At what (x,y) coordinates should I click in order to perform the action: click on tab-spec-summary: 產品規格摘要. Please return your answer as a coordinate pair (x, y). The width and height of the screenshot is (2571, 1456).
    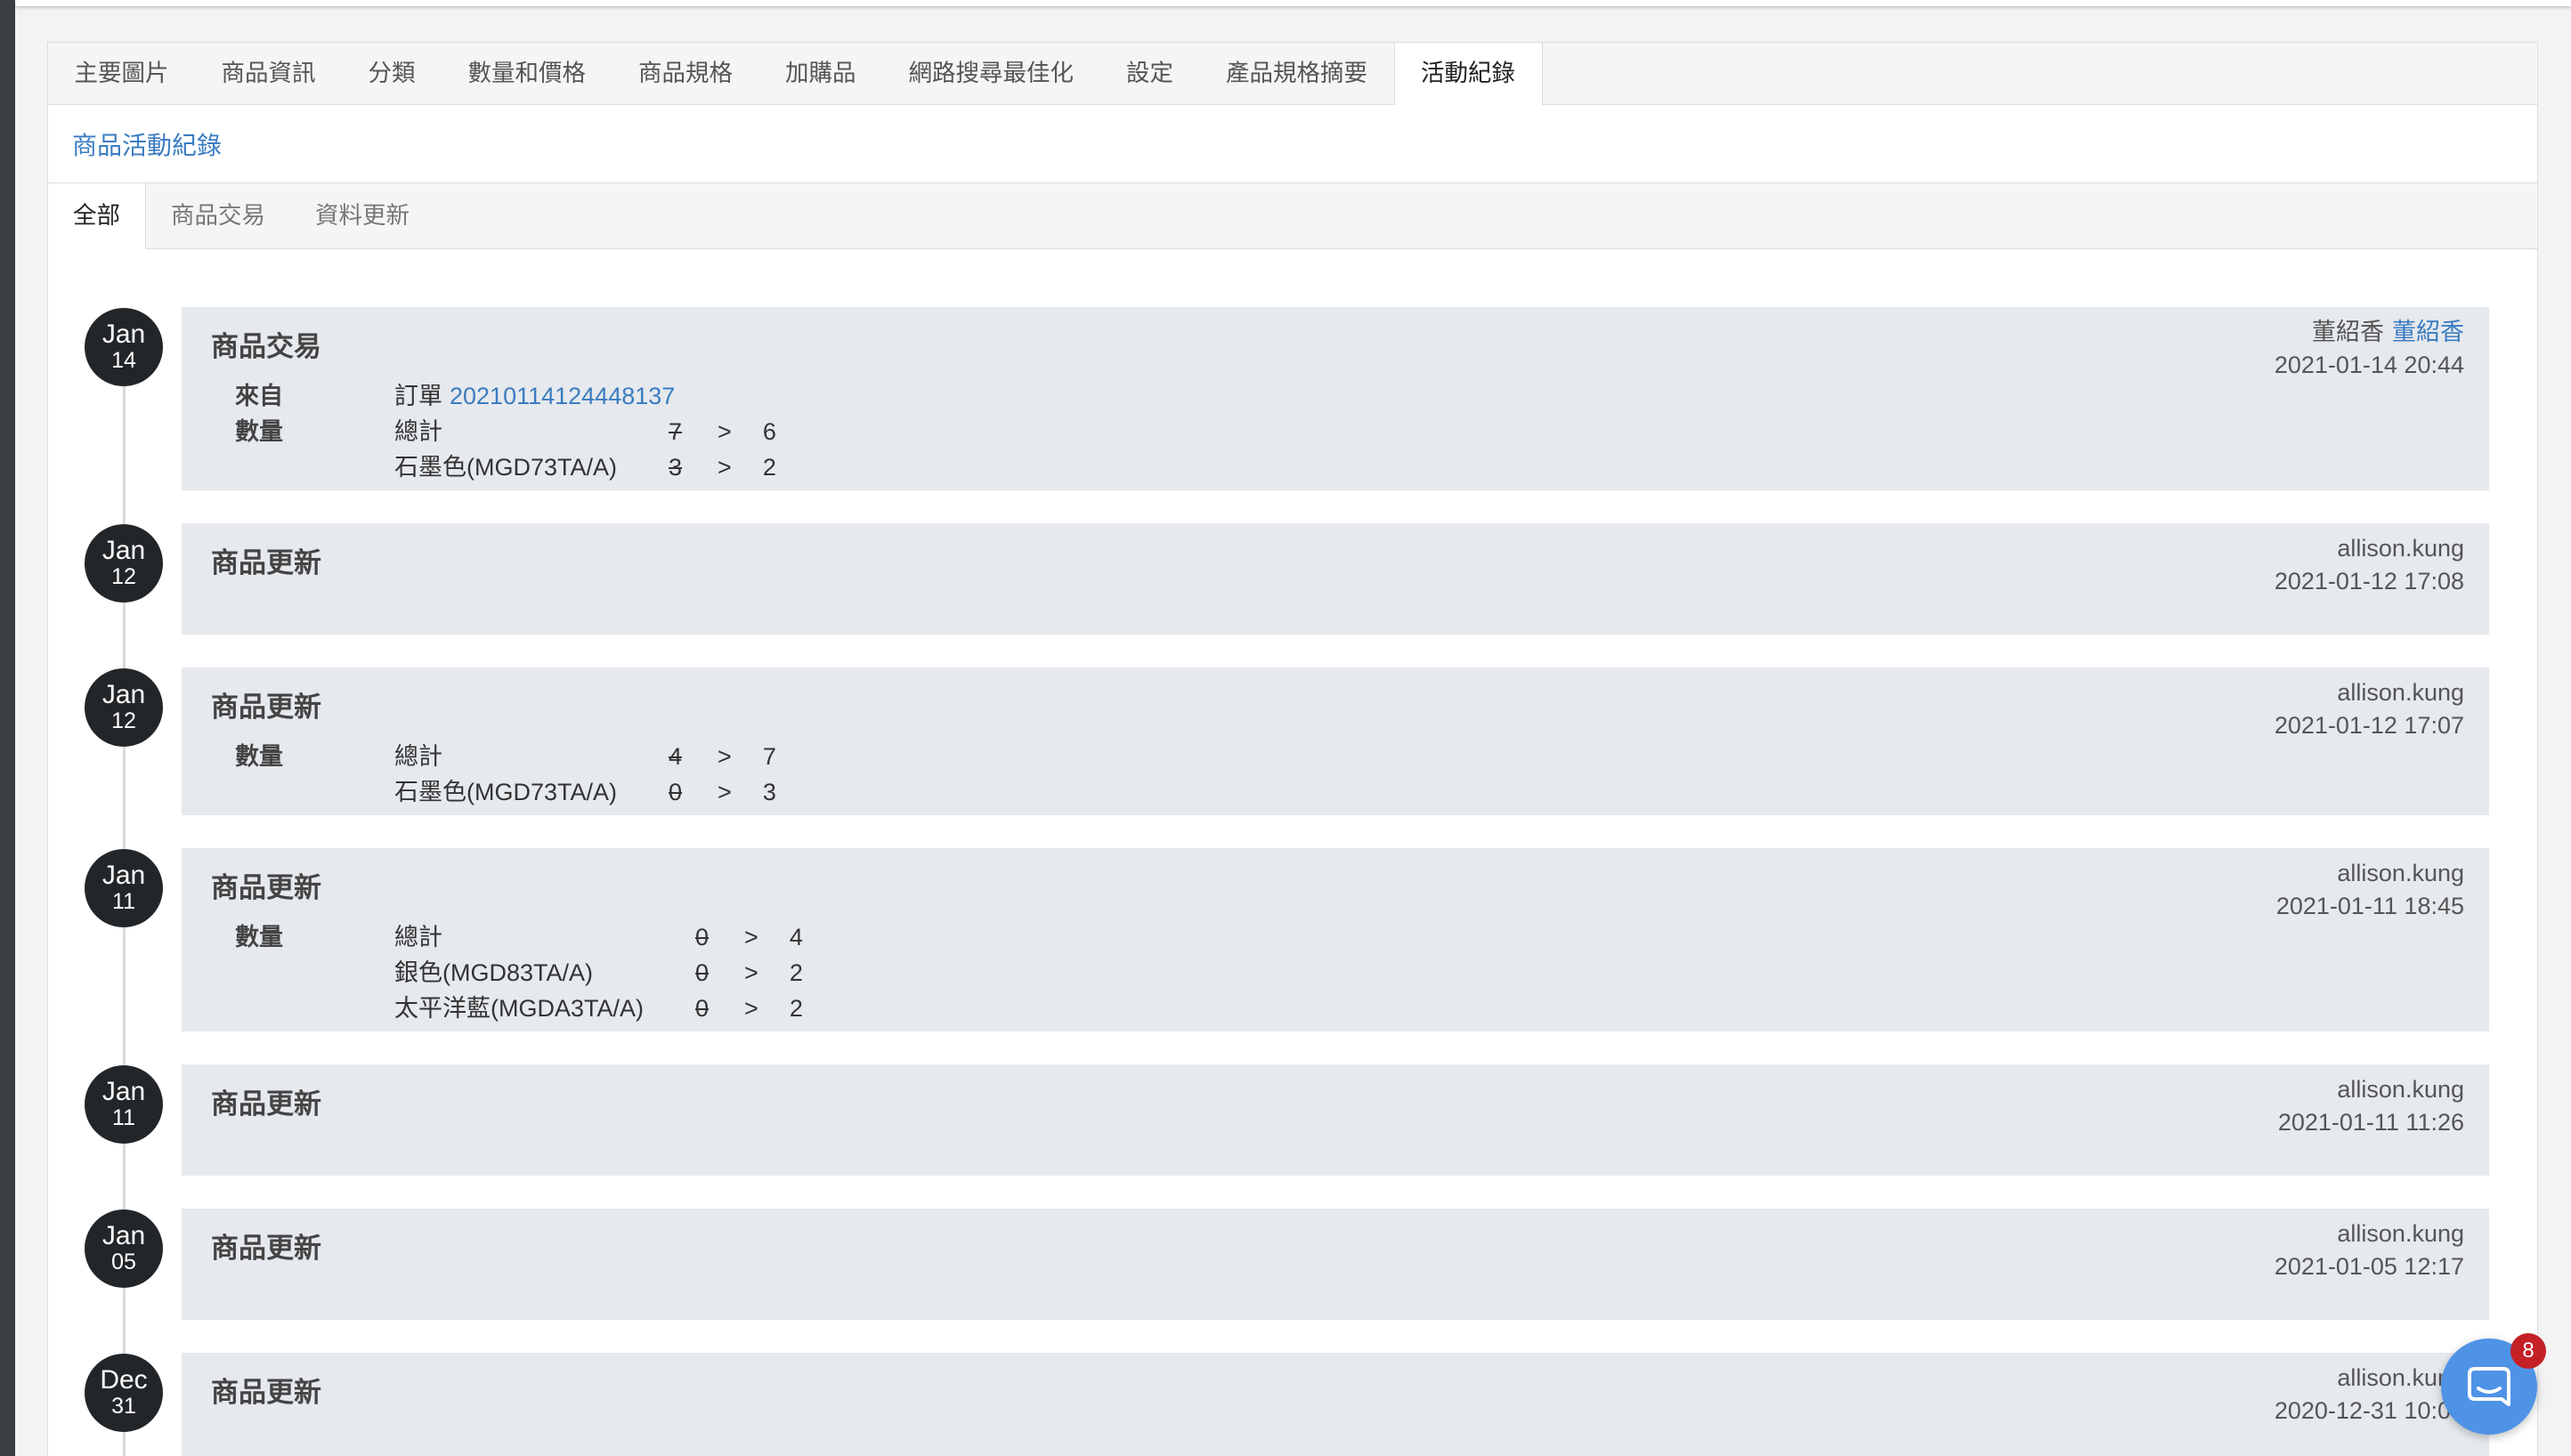
    Looking at the image, I should click on (1297, 73).